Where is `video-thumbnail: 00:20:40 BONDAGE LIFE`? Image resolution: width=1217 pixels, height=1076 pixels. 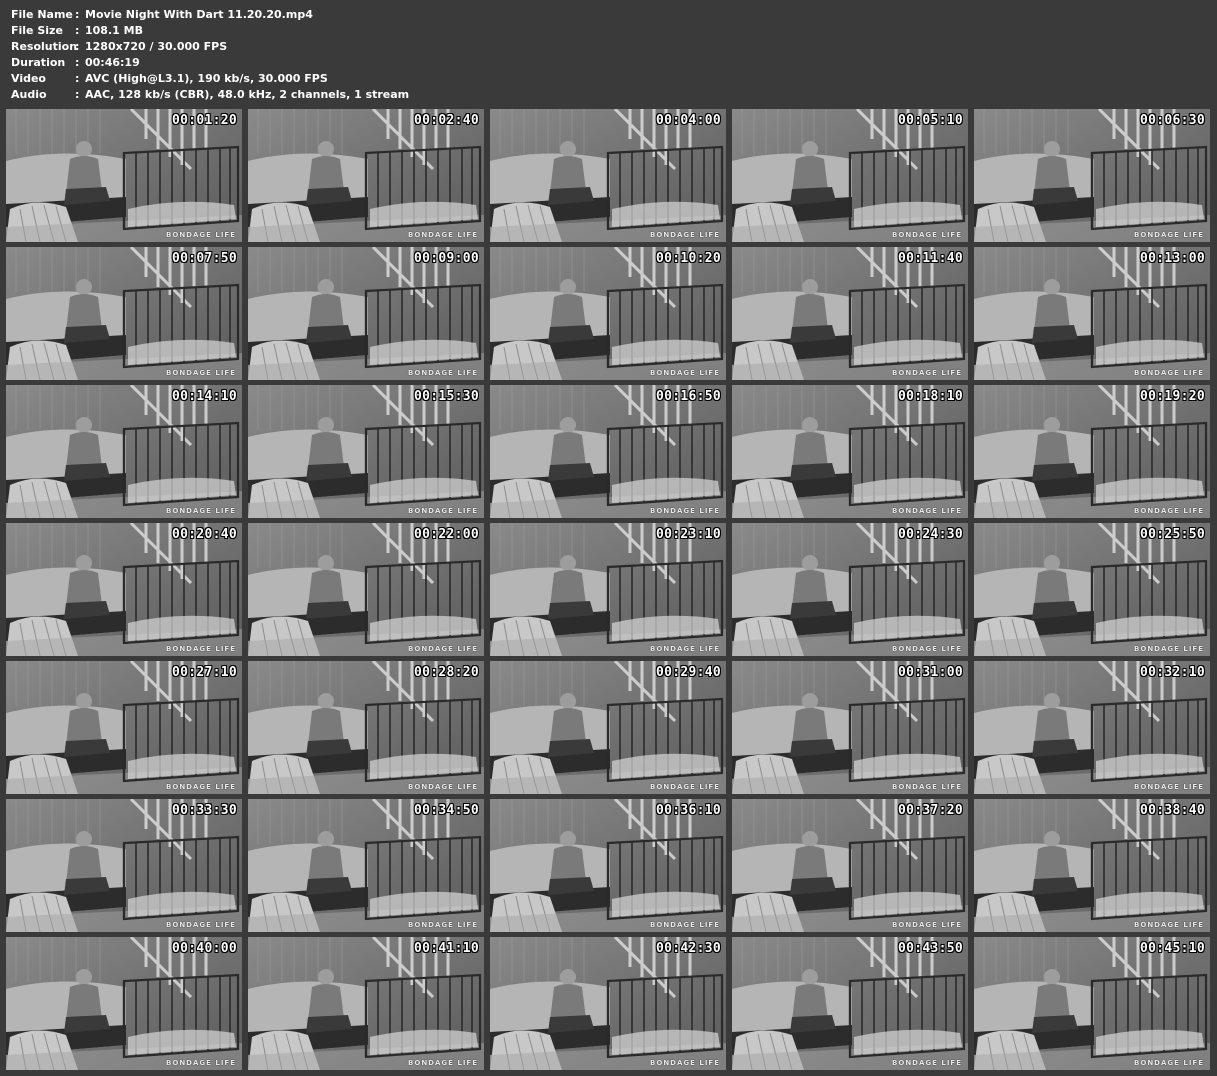
video-thumbnail: 00:20:40 BONDAGE LIFE is located at coordinates (124, 589).